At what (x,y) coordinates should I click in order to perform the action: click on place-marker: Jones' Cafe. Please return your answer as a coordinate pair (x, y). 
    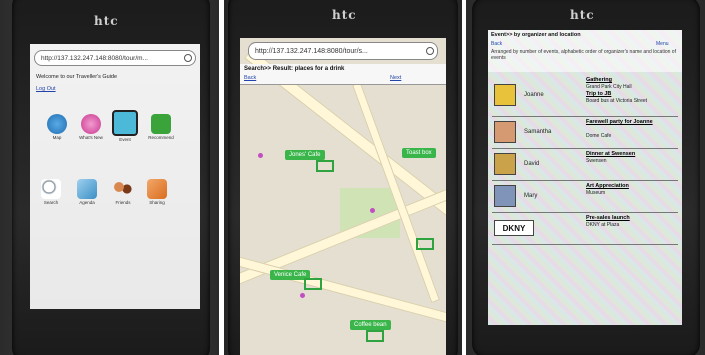
    Looking at the image, I should click on (305, 155).